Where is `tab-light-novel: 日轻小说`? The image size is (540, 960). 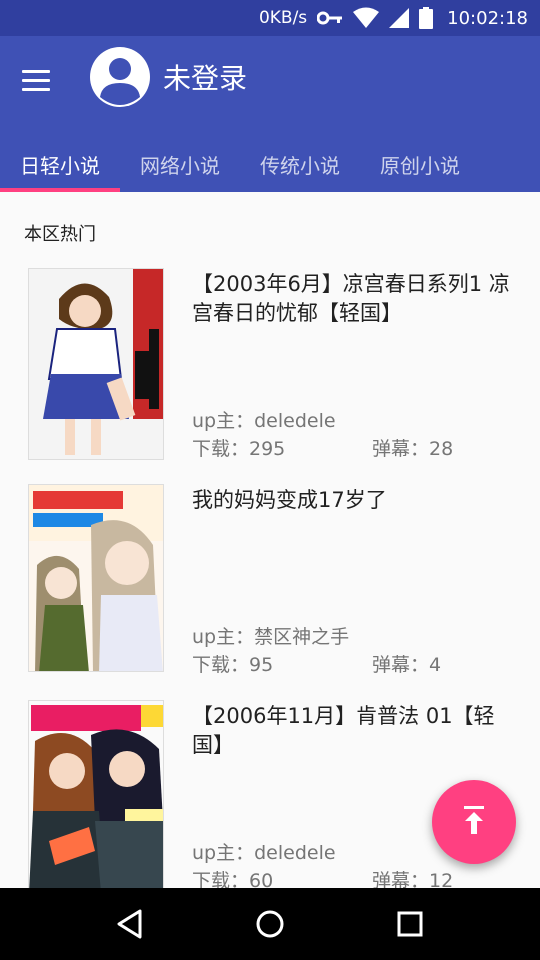 tab-light-novel: 日轻小说 is located at coordinates (60, 164).